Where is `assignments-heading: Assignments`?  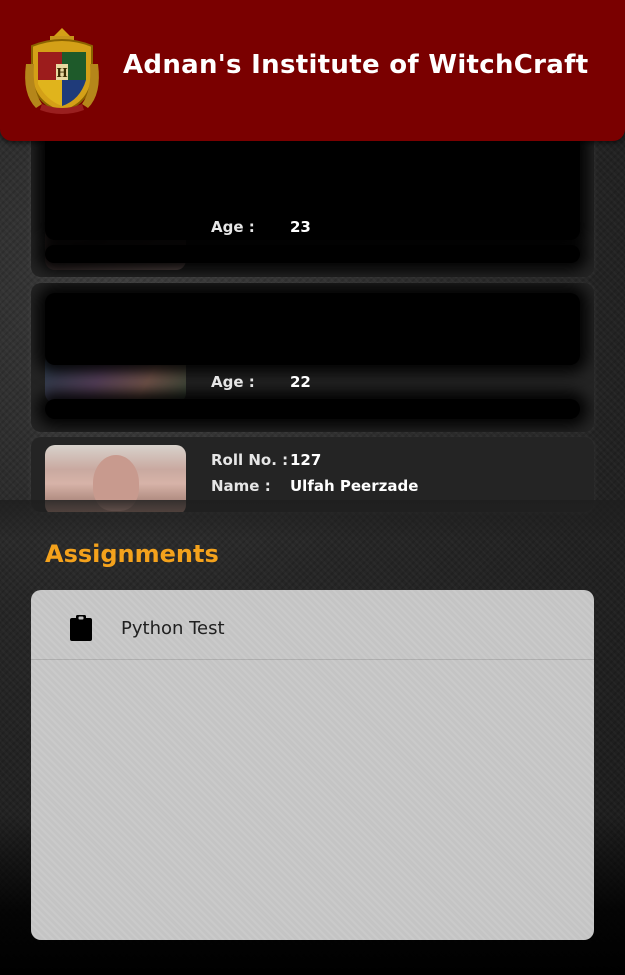
assignments-heading: Assignments is located at coordinates (132, 554).